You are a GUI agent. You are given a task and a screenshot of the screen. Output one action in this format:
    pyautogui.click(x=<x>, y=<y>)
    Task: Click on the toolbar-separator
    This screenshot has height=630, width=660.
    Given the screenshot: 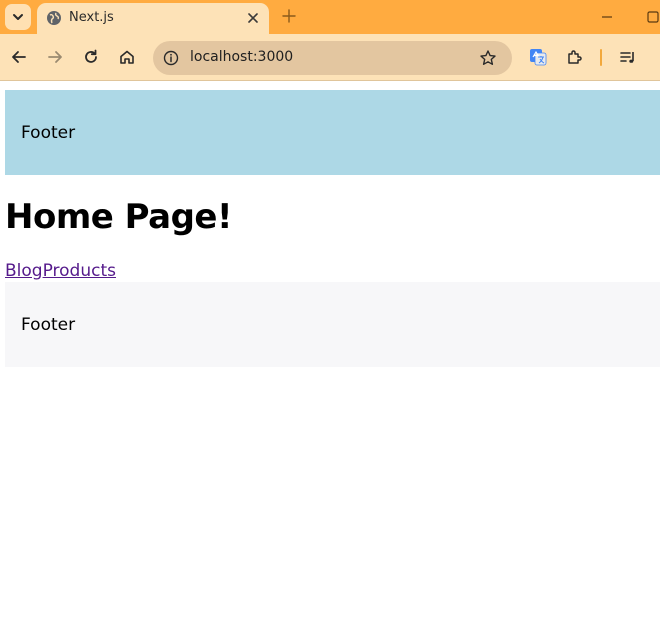 What is the action you would take?
    pyautogui.click(x=601, y=57)
    